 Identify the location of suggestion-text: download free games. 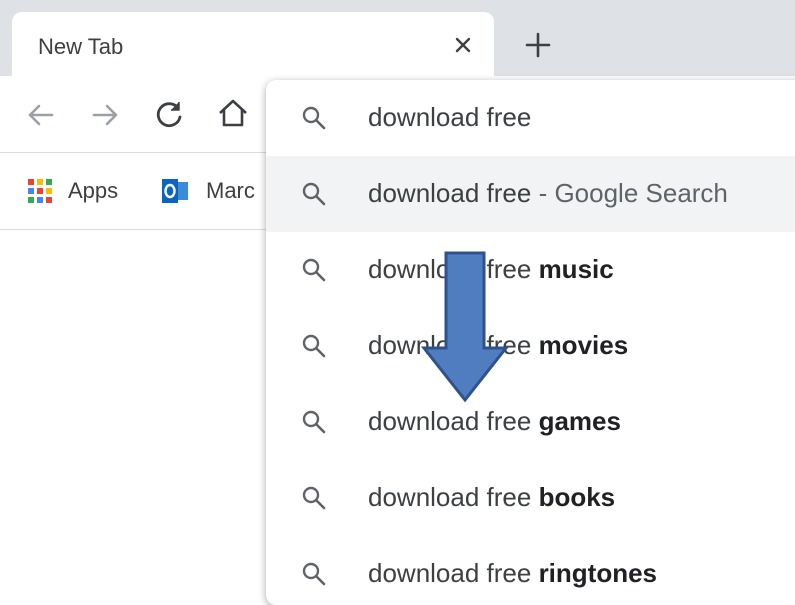
(494, 421).